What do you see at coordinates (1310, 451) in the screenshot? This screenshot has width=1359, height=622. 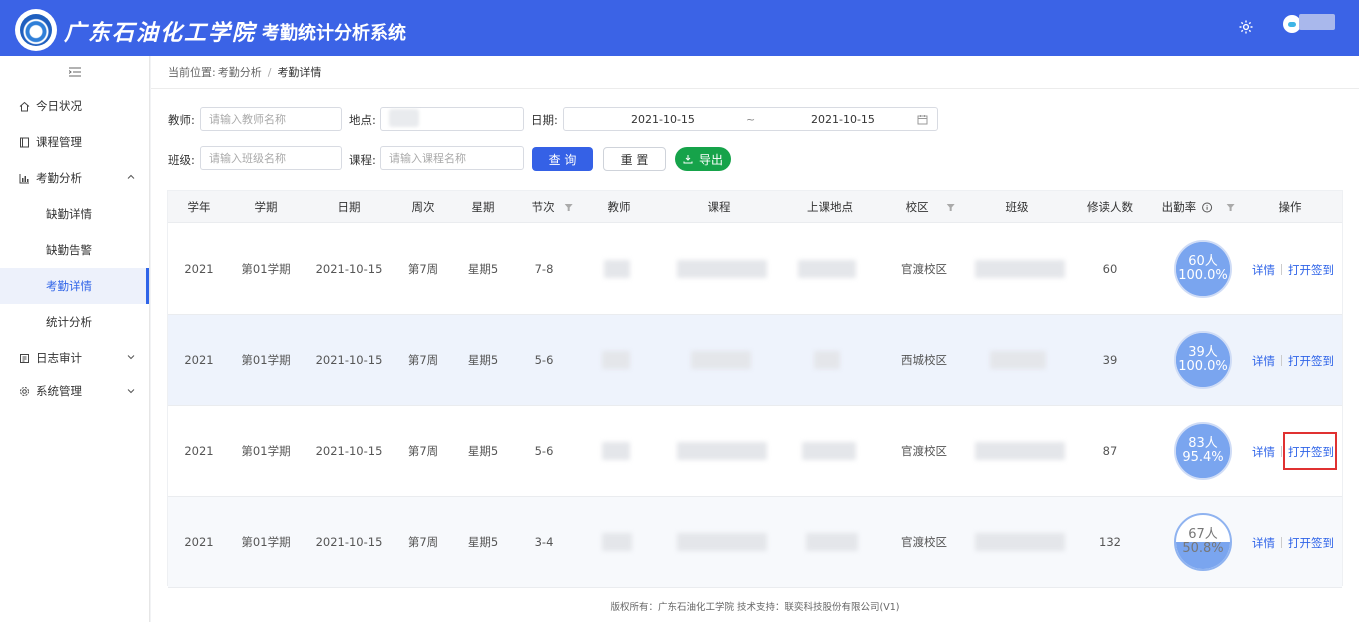 I see `highlight-box` at bounding box center [1310, 451].